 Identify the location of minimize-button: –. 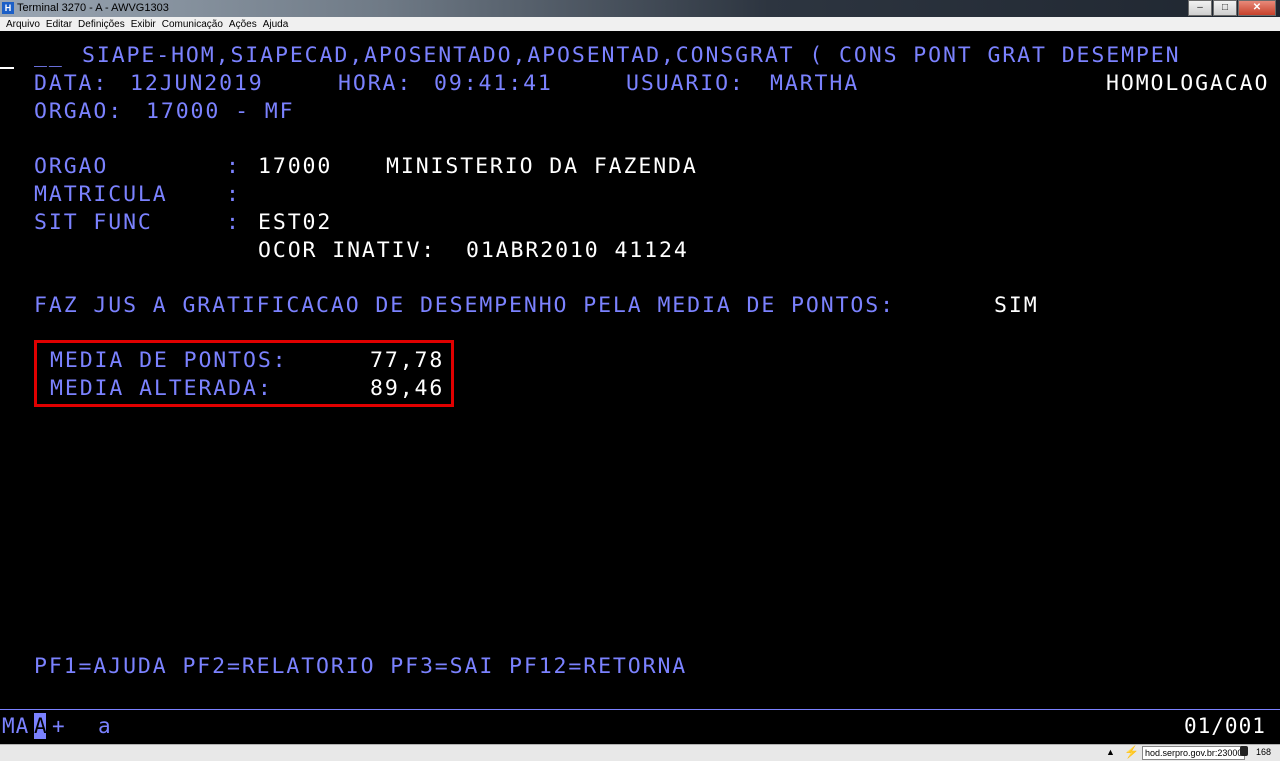
(1200, 8).